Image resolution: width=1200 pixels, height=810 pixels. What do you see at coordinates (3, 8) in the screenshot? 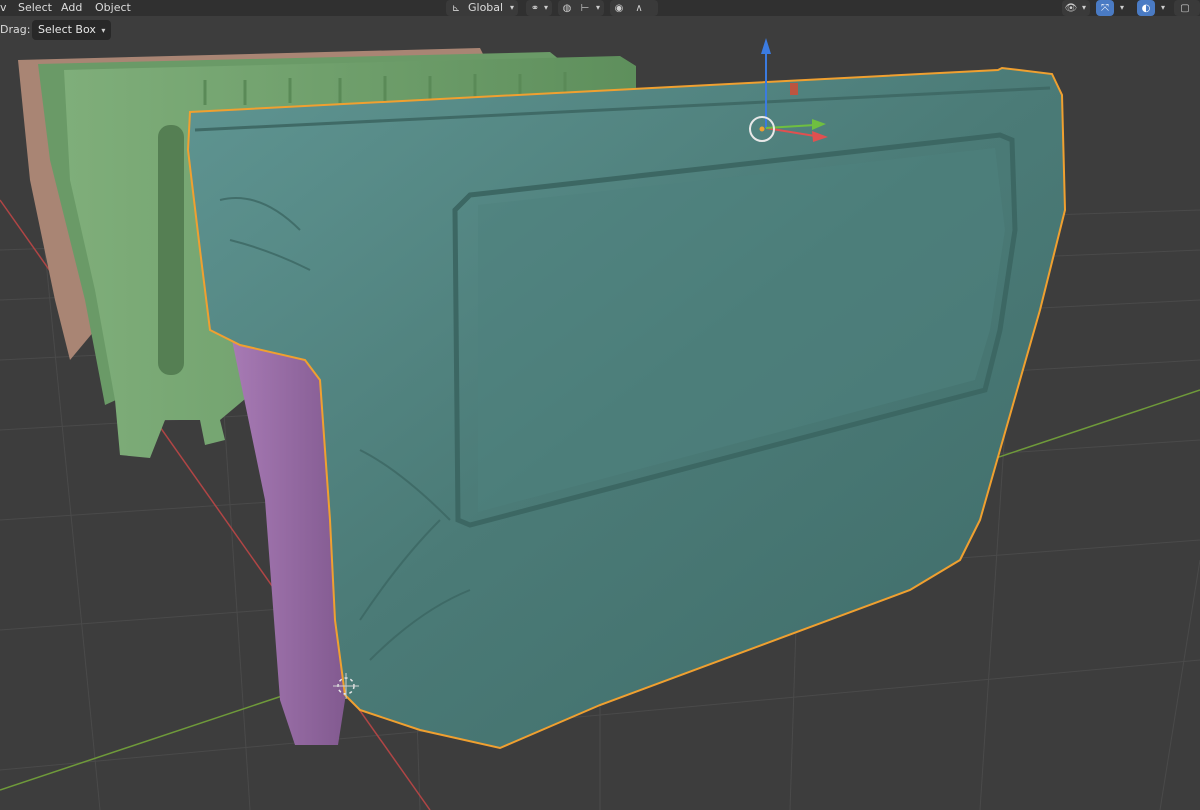
I see `menu-view-cut: v` at bounding box center [3, 8].